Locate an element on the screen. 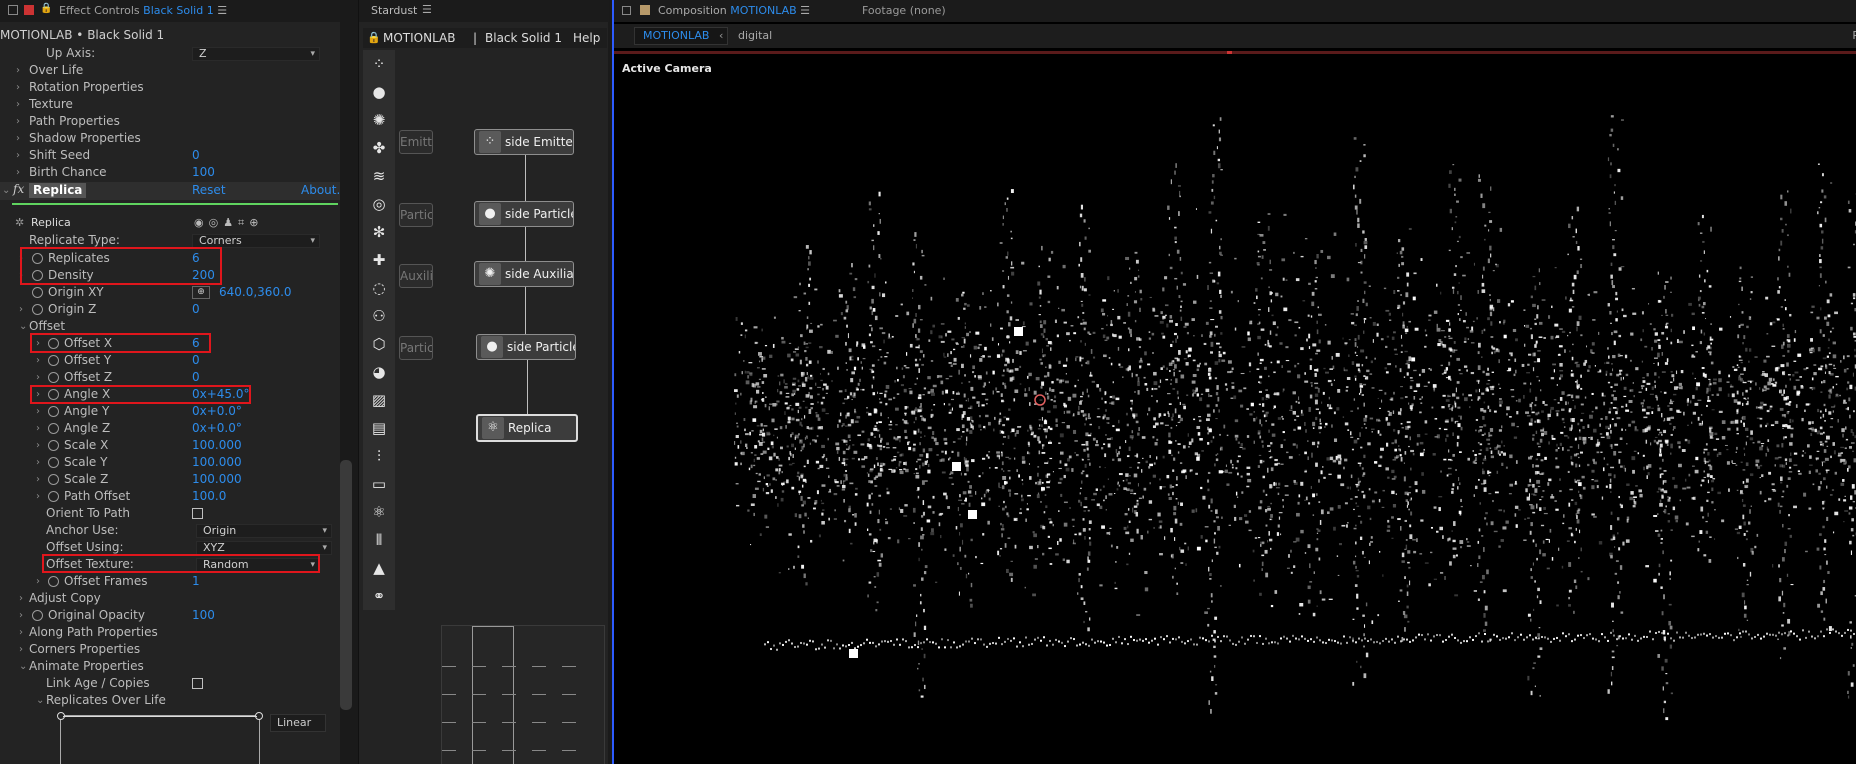 The image size is (1856, 764). bars-tool-icon: ⫶ is located at coordinates (379, 456).